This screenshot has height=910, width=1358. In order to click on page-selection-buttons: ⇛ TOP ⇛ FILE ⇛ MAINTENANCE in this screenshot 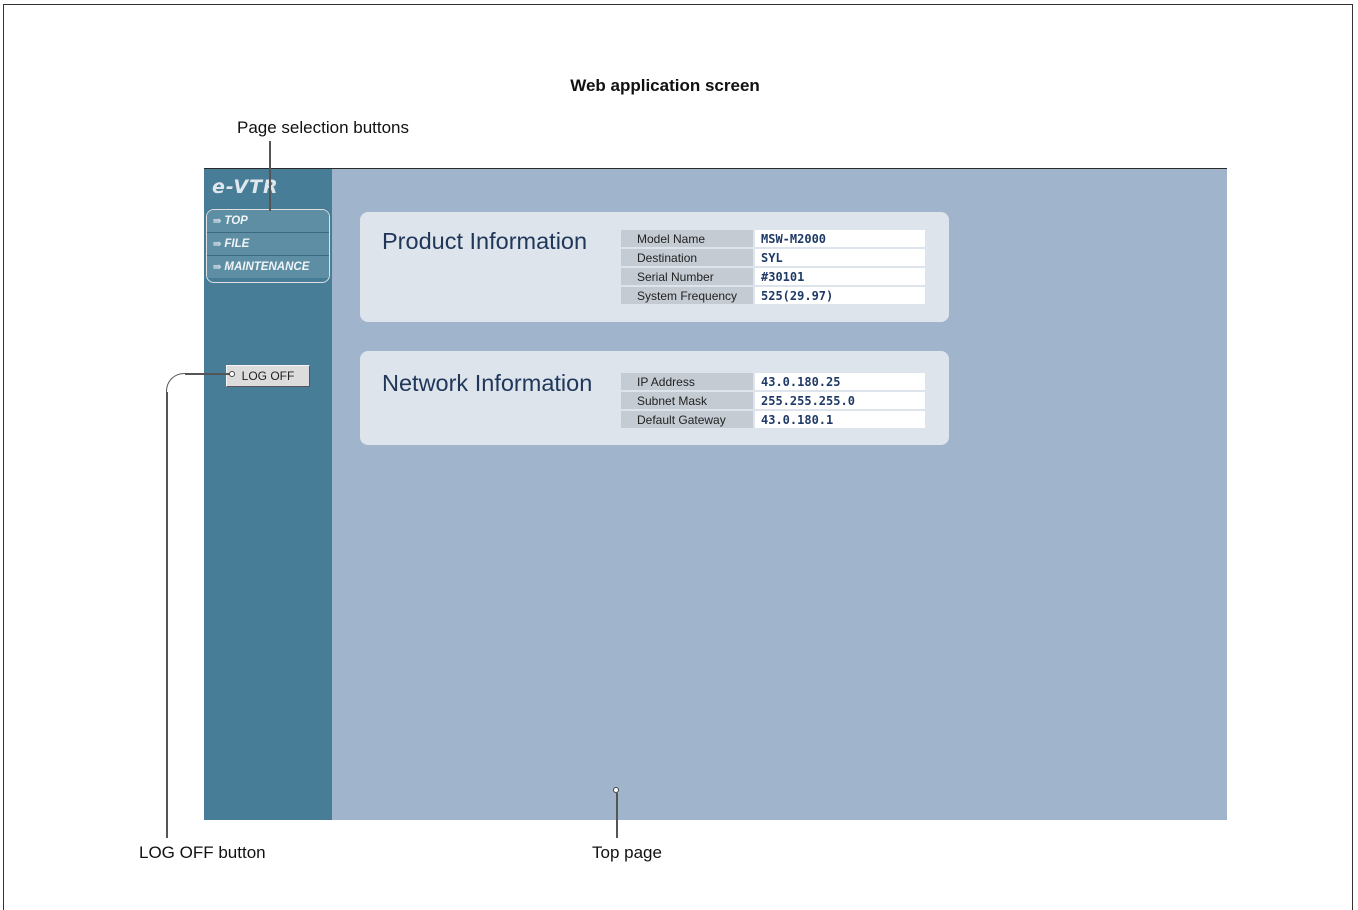, I will do `click(268, 246)`.